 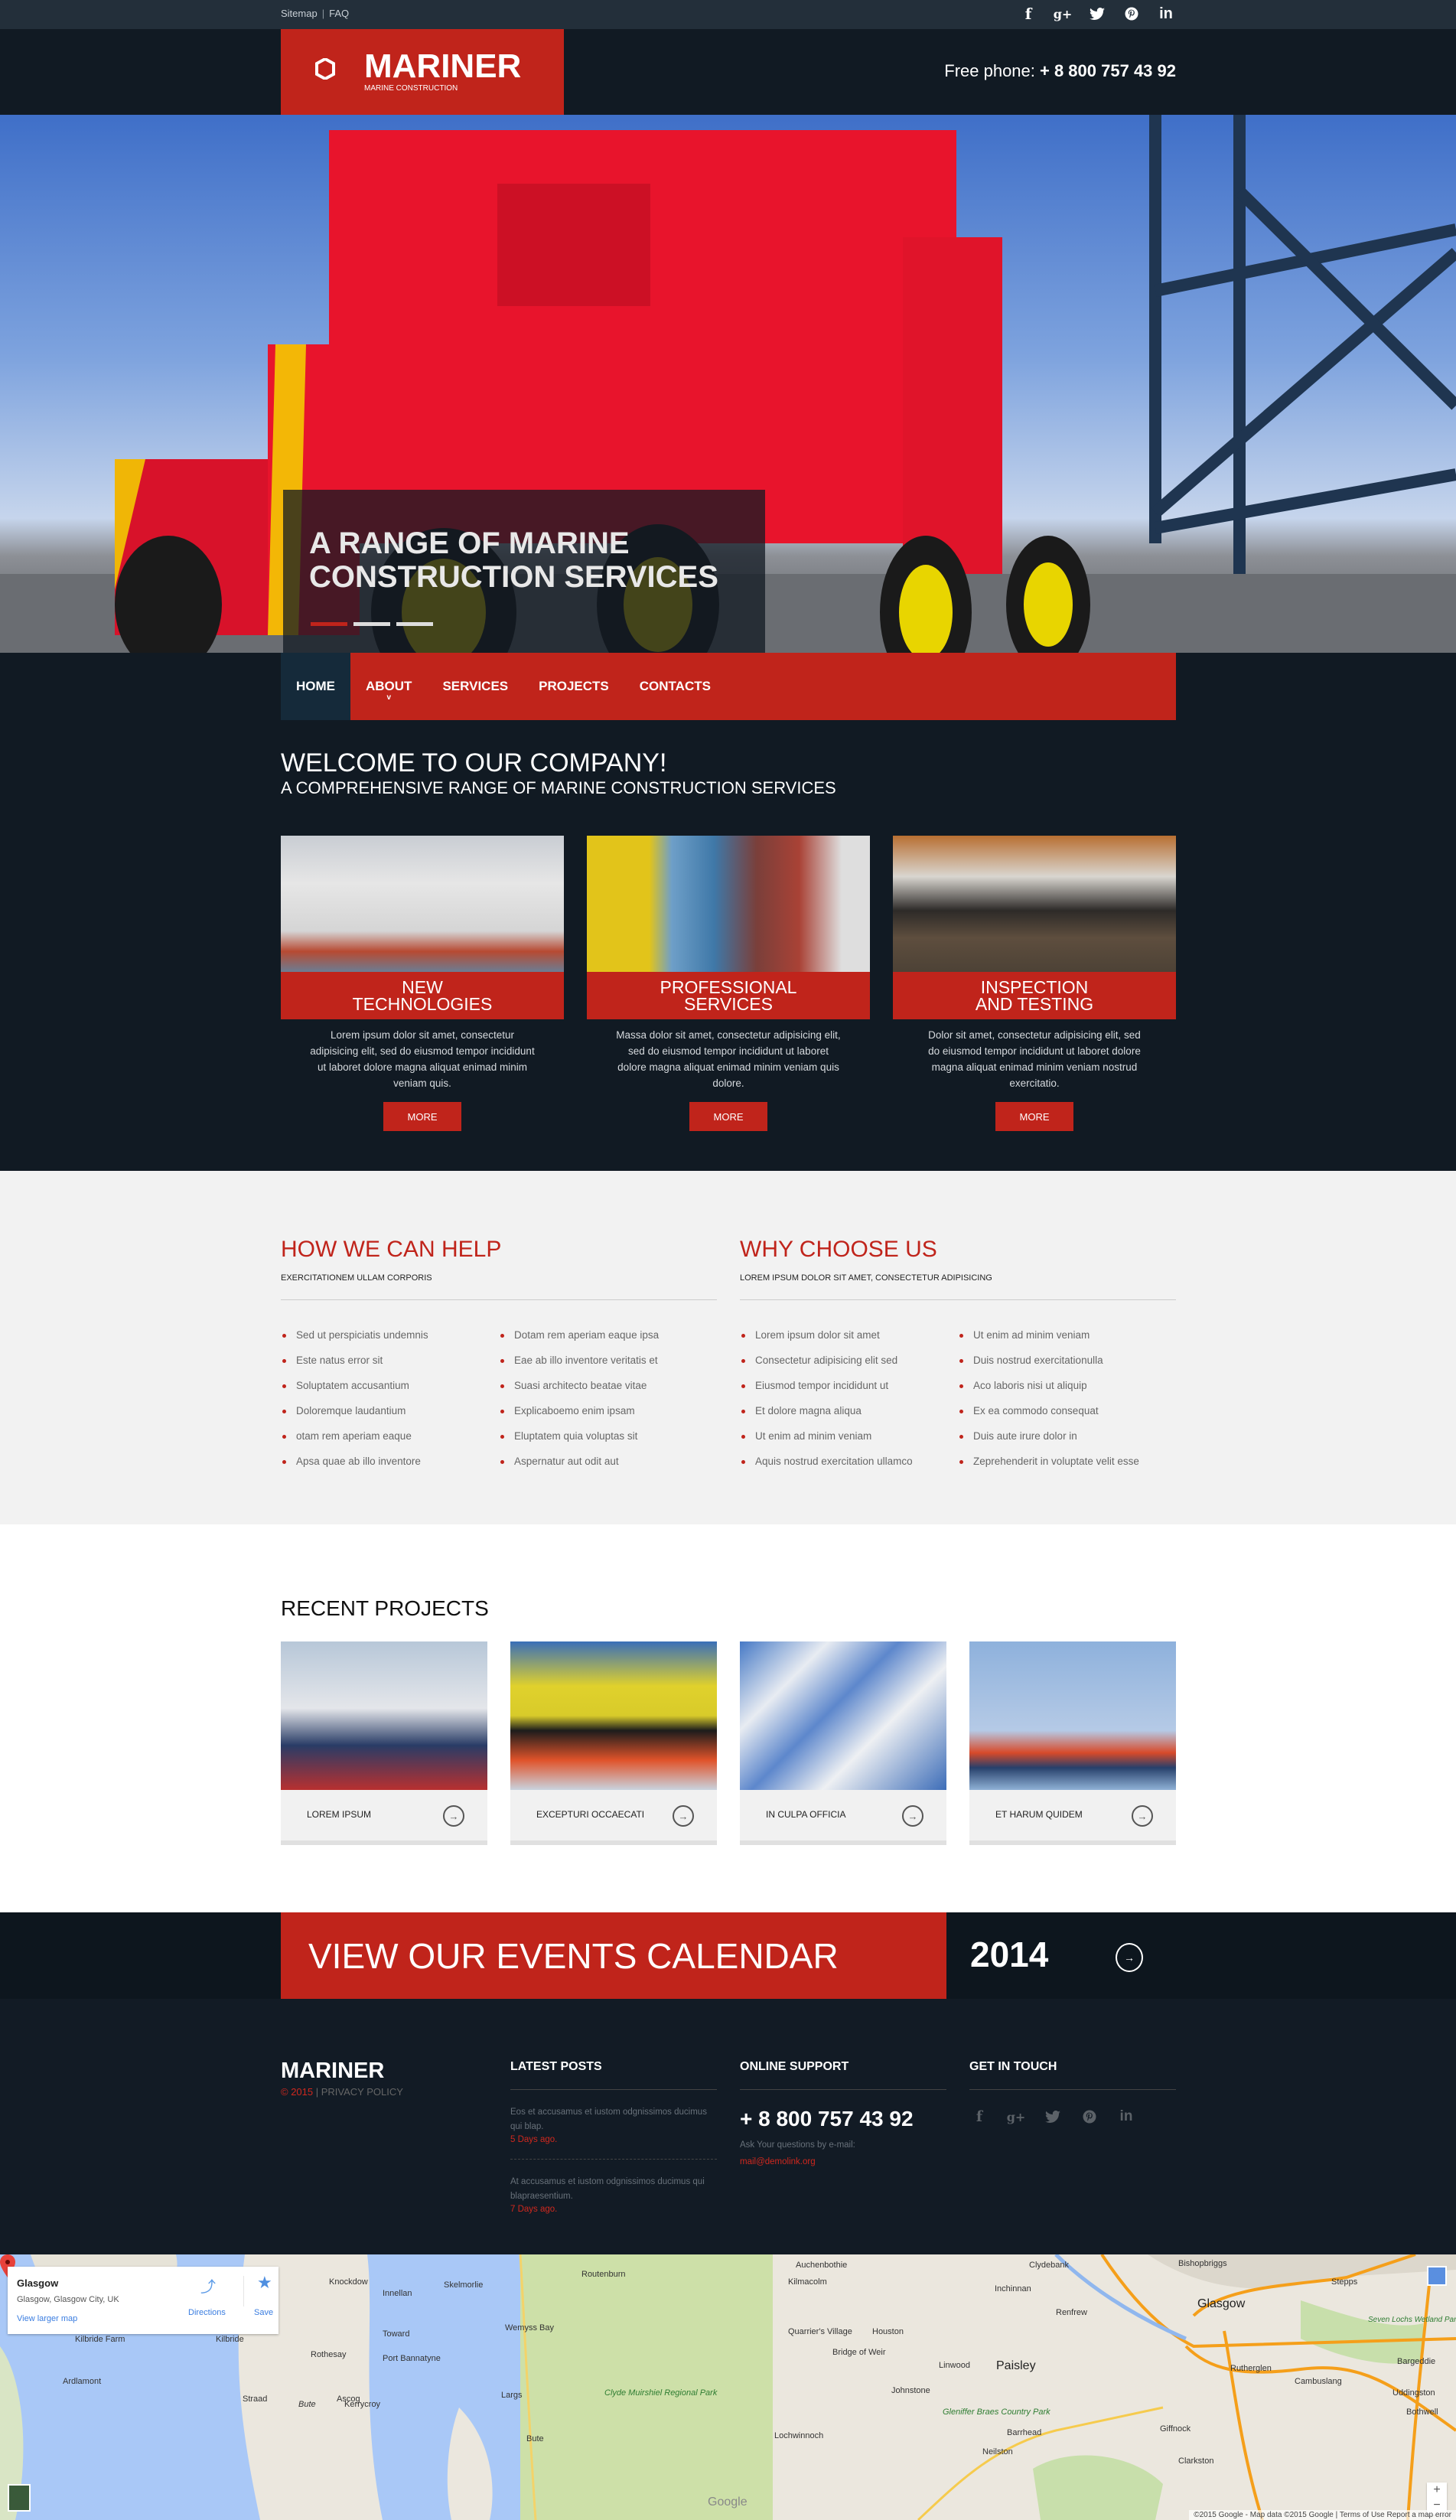 What do you see at coordinates (1039, 1814) in the screenshot?
I see `project-title: ET HARUM QUIDEM` at bounding box center [1039, 1814].